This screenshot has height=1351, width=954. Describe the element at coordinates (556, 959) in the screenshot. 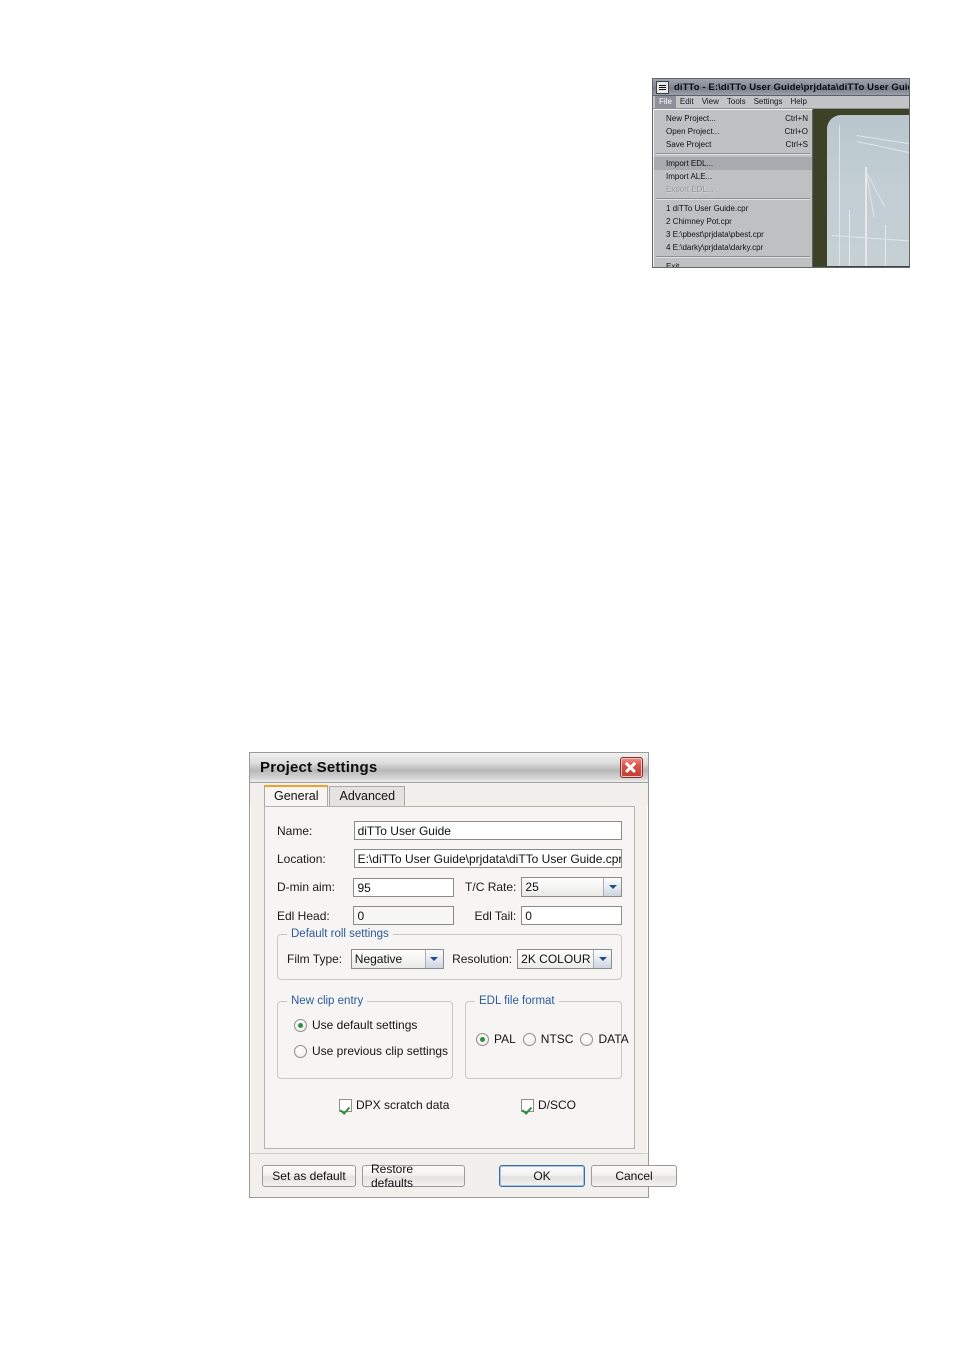

I see `resolution-value: 2K COLOUR` at that location.